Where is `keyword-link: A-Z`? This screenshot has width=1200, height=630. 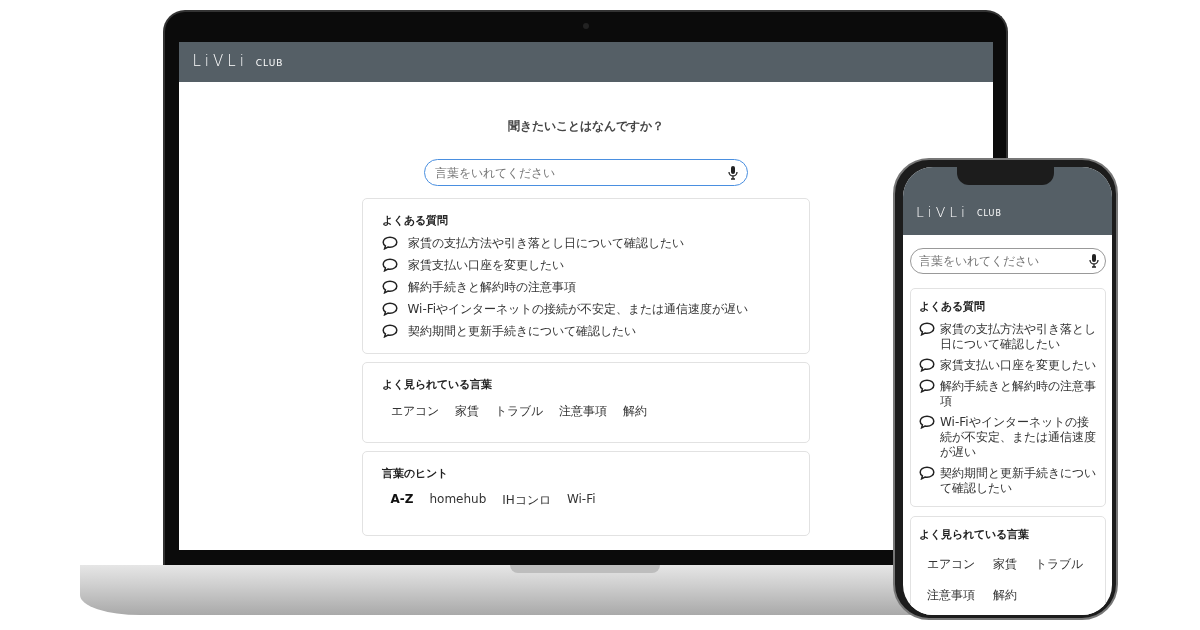
keyword-link: A-Z is located at coordinates (402, 500).